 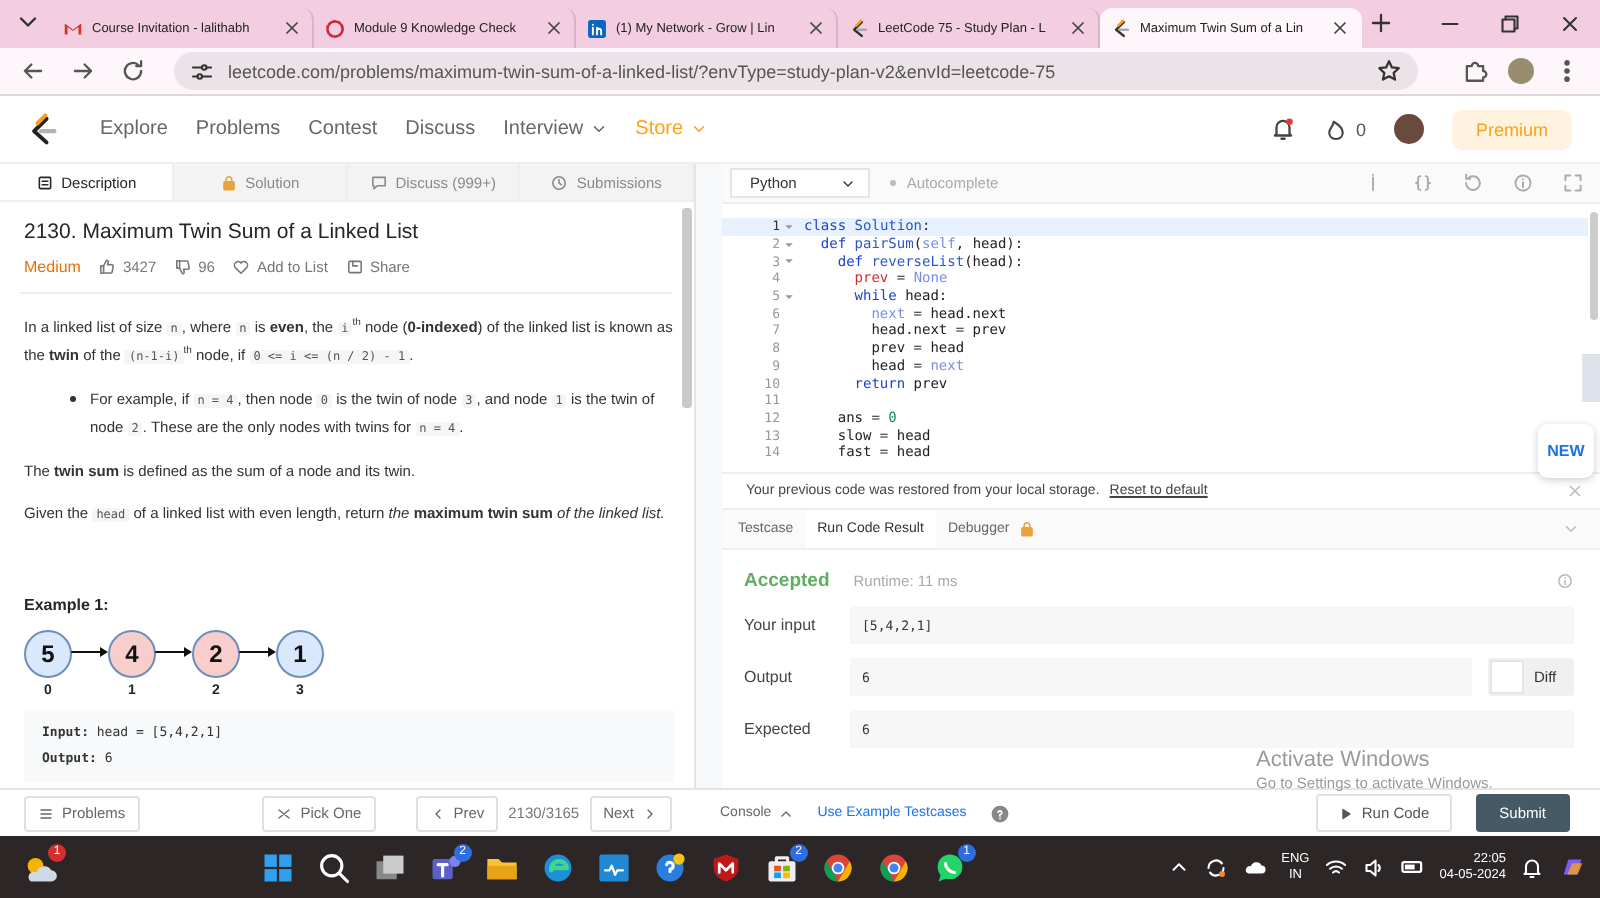 What do you see at coordinates (440, 129) in the screenshot?
I see `nav-link: Discuss` at bounding box center [440, 129].